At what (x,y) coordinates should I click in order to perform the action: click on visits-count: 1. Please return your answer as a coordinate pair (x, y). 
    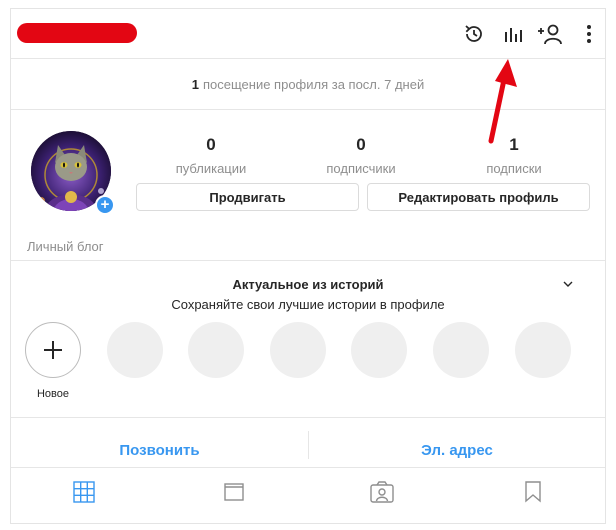
    Looking at the image, I should click on (195, 84).